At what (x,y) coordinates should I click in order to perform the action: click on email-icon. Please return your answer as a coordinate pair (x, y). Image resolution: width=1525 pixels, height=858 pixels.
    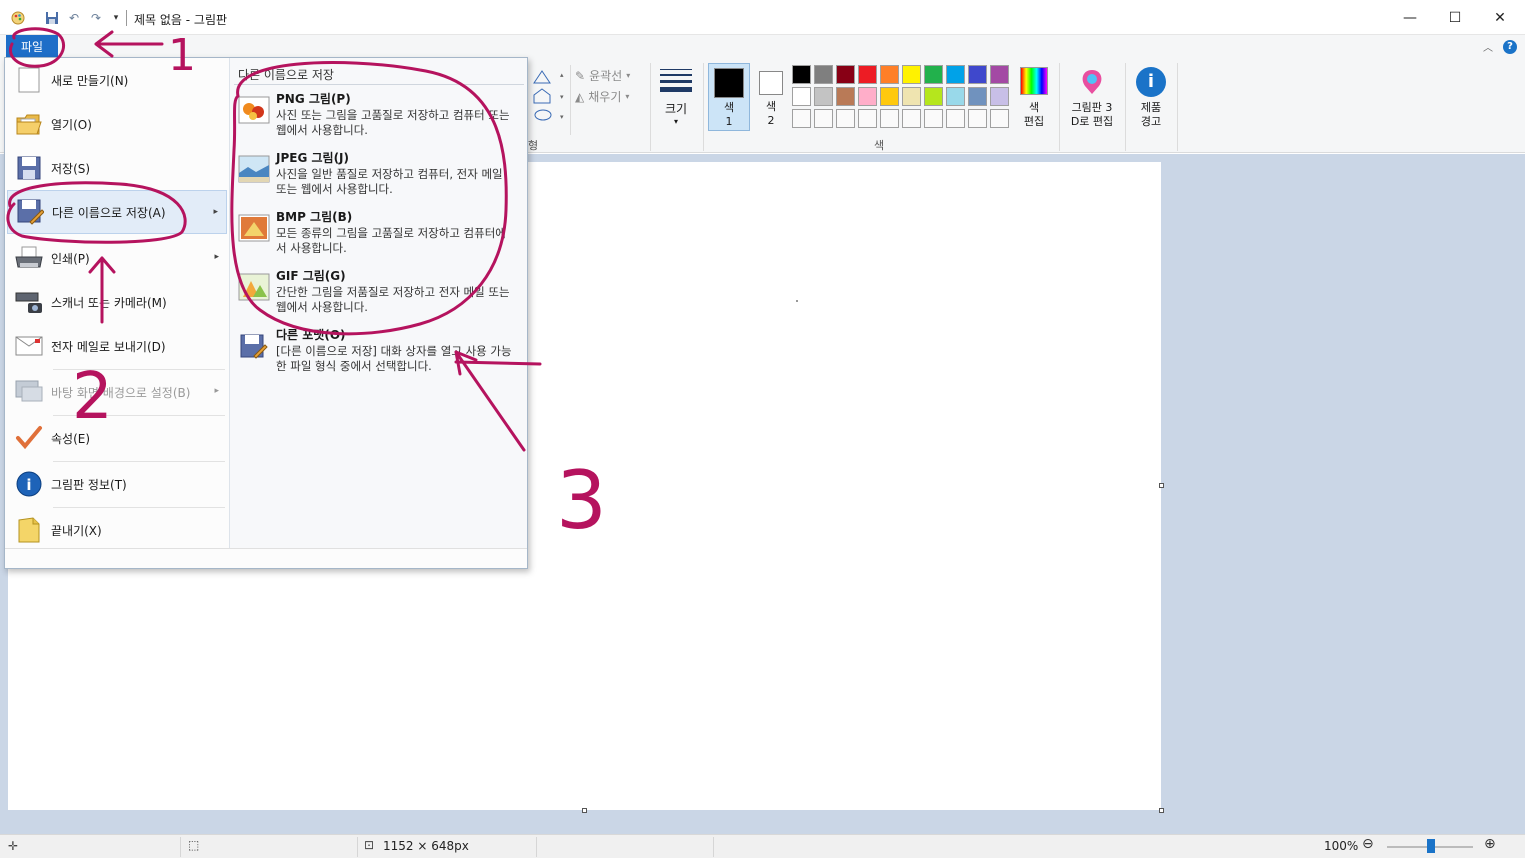
    Looking at the image, I should click on (29, 346).